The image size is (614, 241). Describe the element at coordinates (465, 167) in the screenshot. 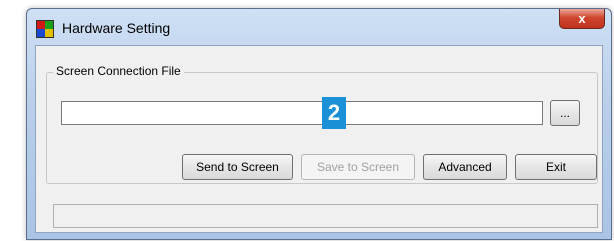

I see `advanced-button: Advanced` at that location.